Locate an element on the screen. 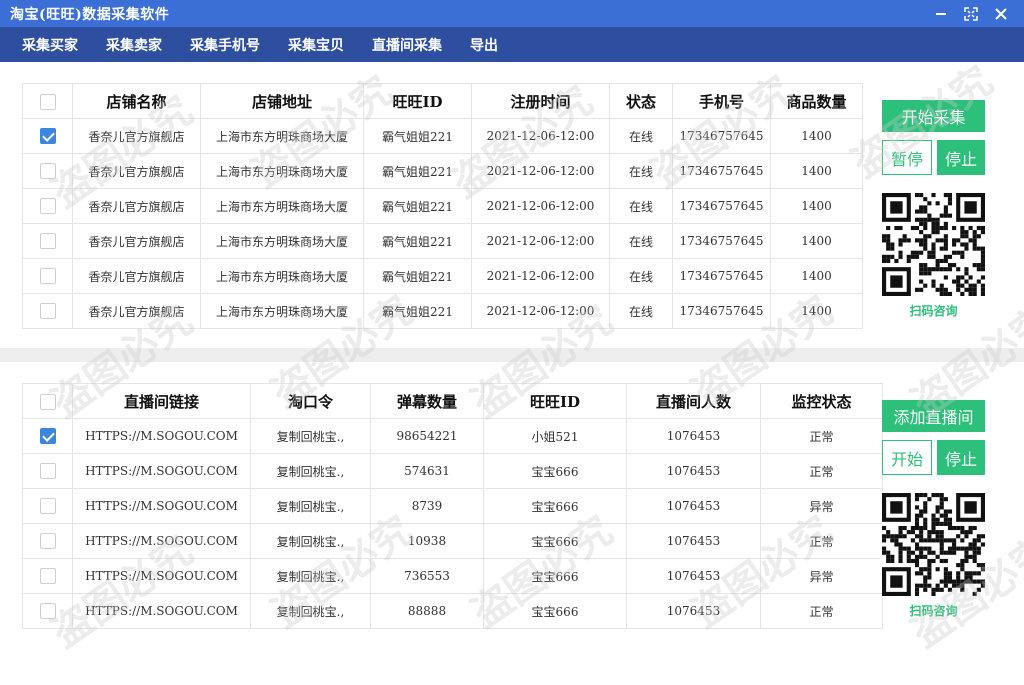  cell-status: 正常 is located at coordinates (821, 541).